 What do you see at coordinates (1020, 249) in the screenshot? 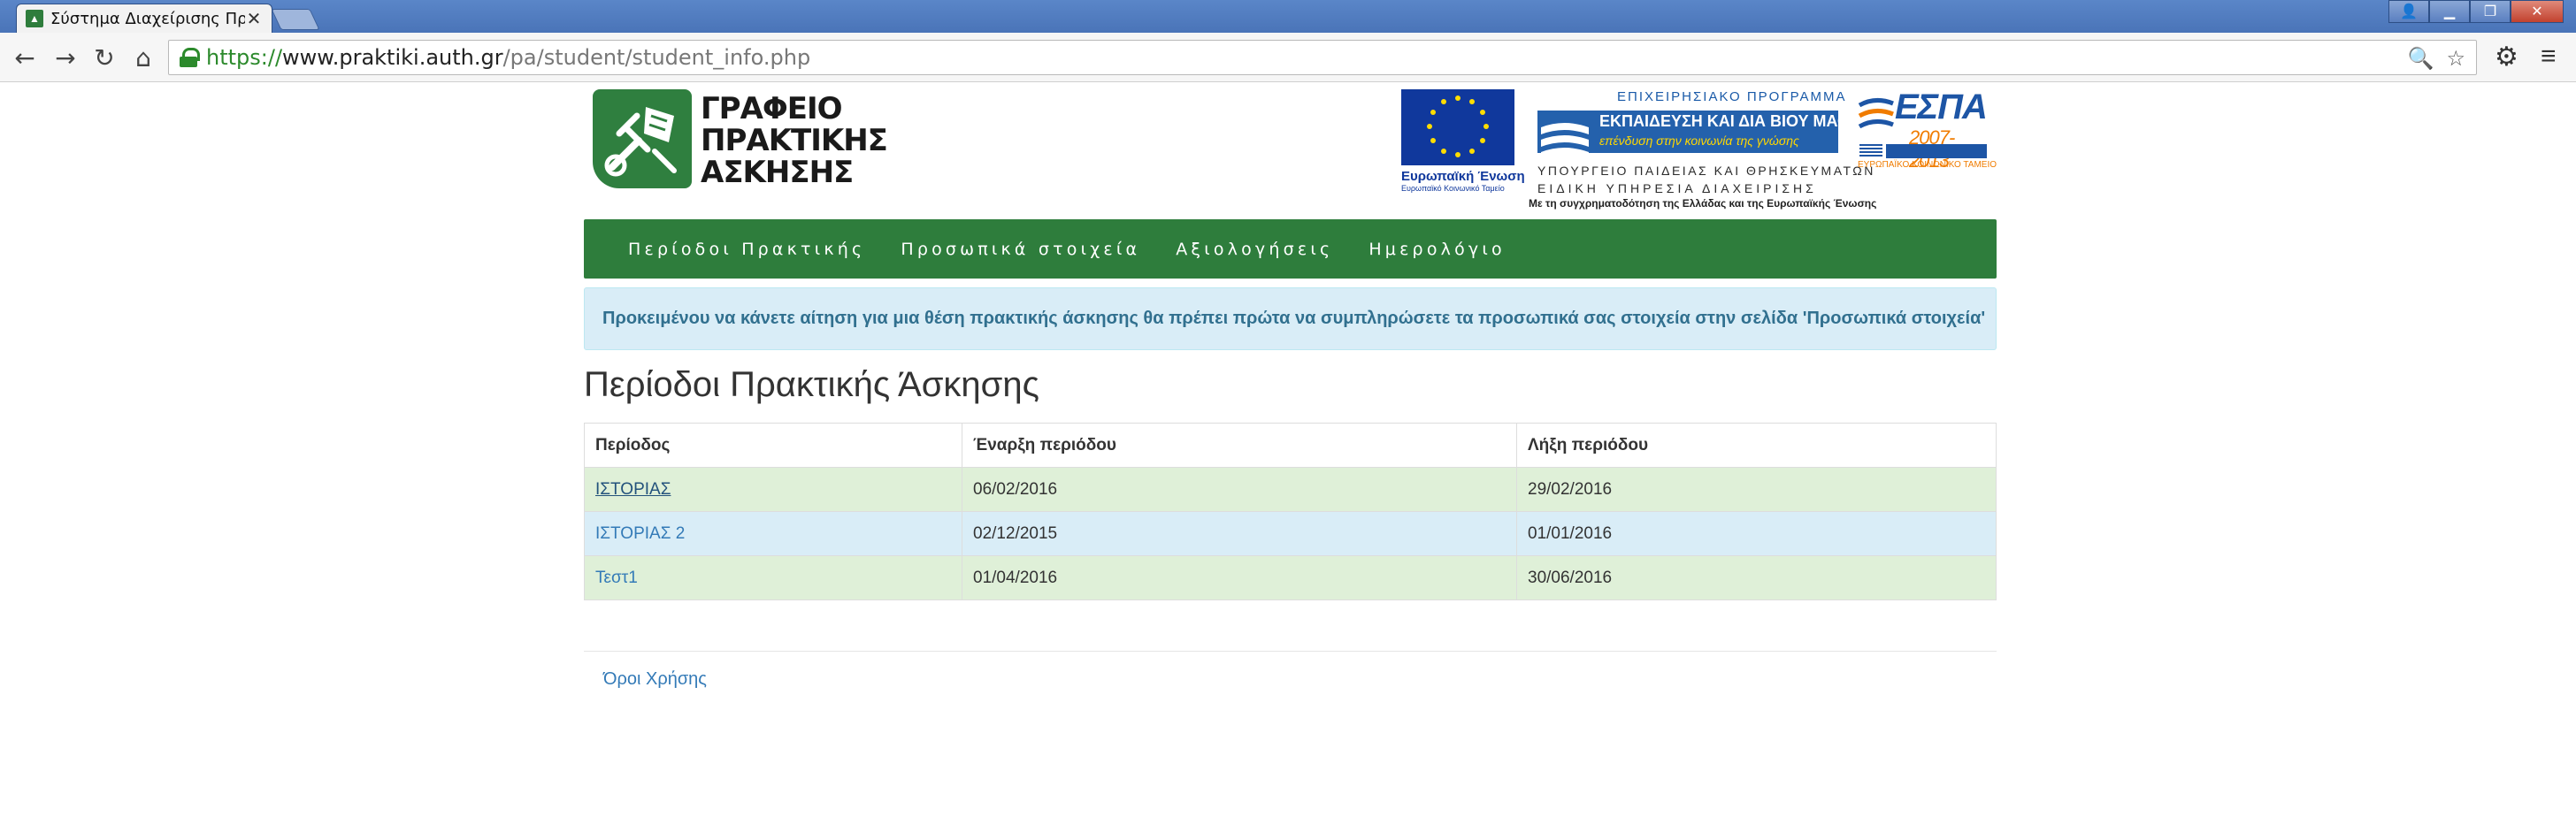
I see `nav-item-personal-info: Προσωπικά στοιχεία` at bounding box center [1020, 249].